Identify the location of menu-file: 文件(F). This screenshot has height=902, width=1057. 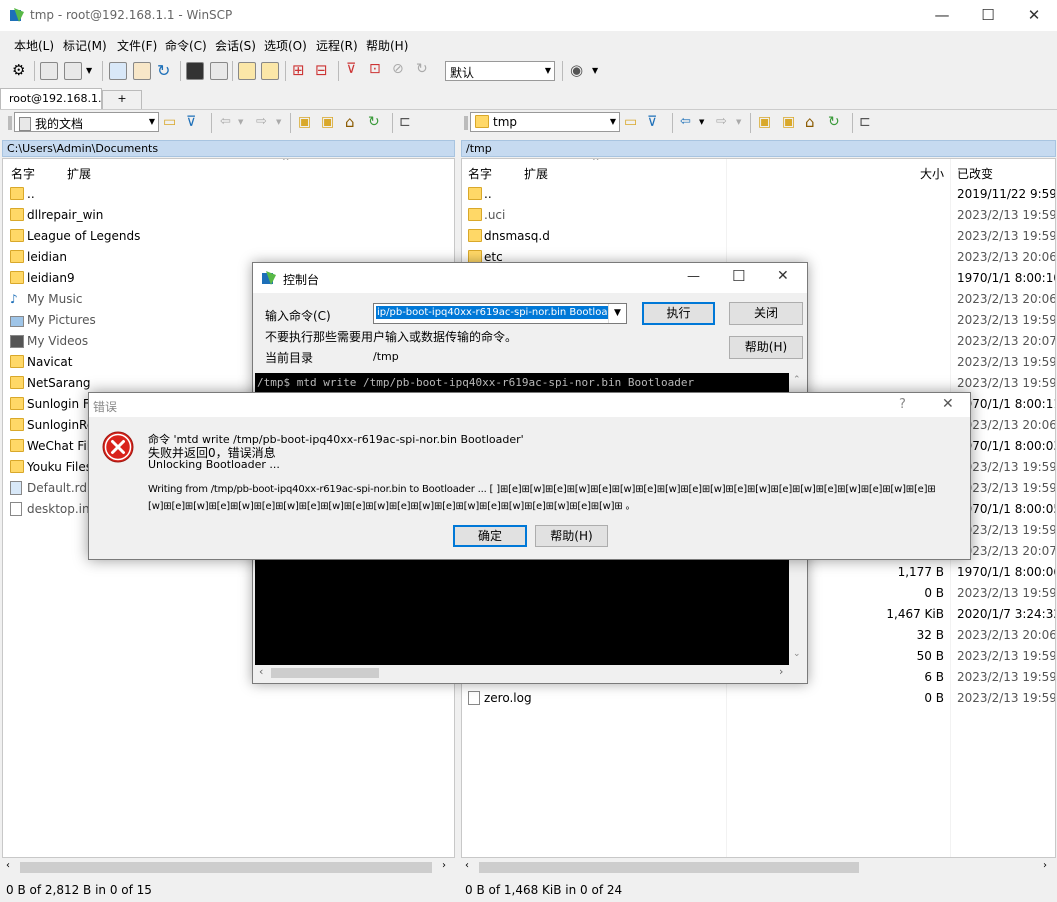
(137, 45).